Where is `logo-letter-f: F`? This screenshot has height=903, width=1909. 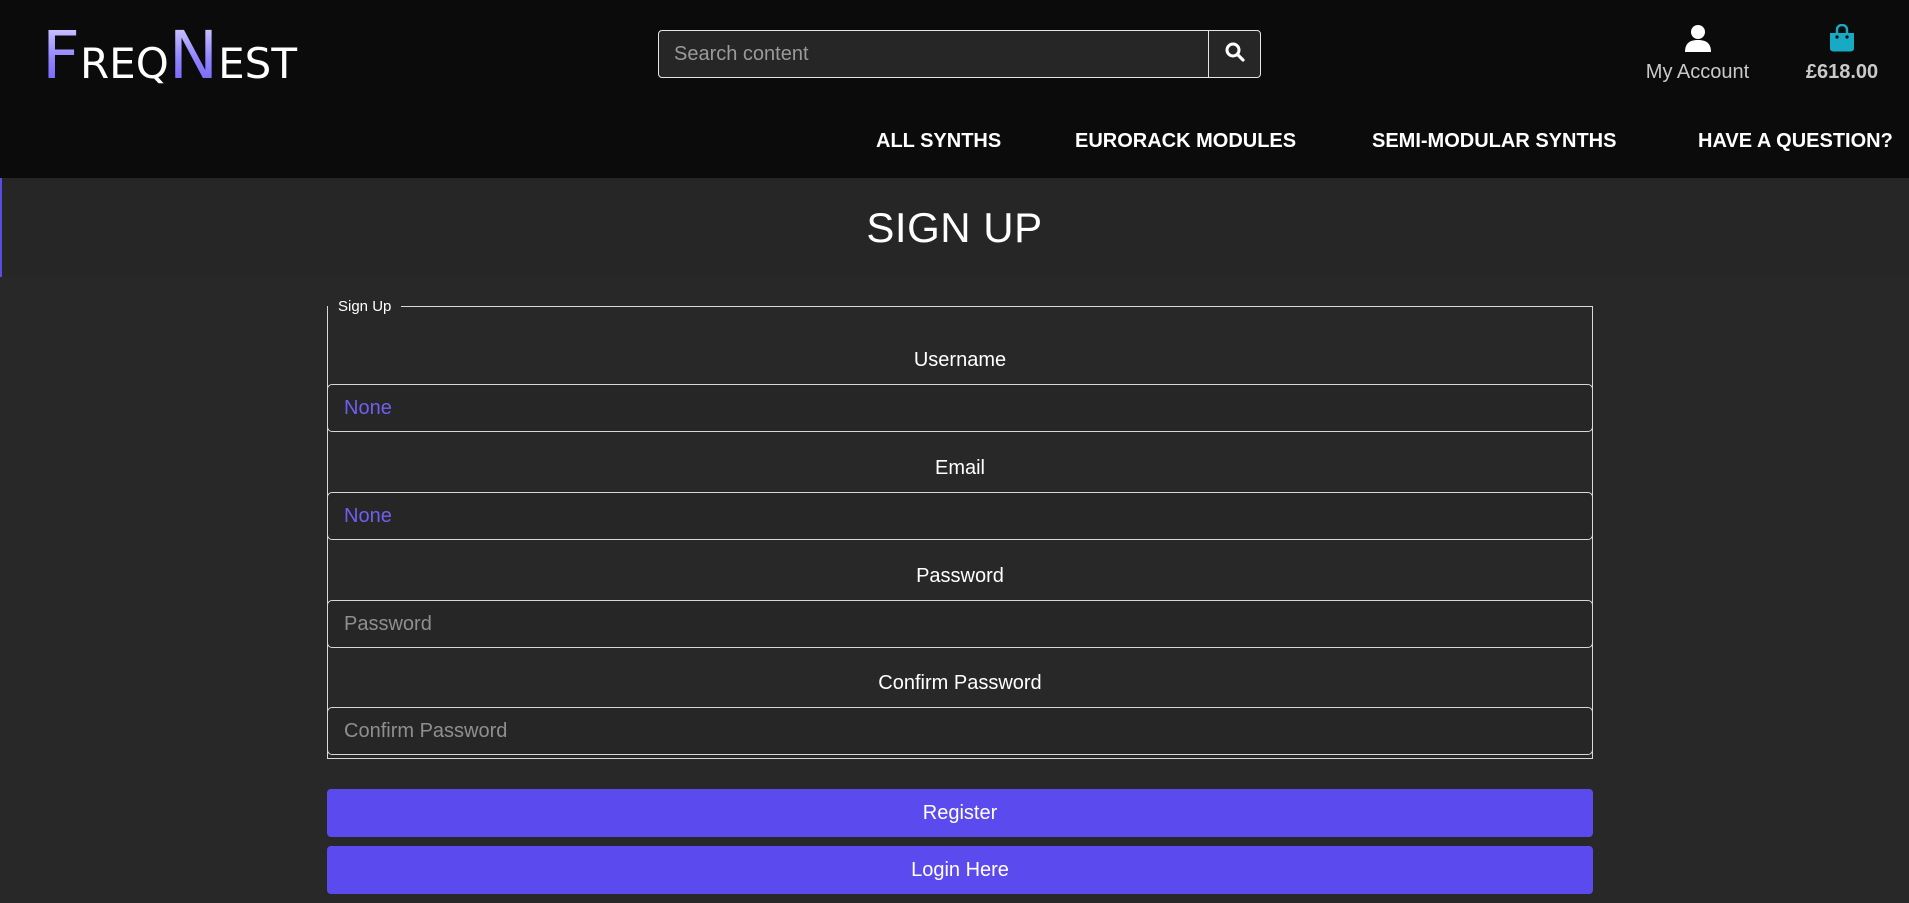
logo-letter-f: F is located at coordinates (61, 55).